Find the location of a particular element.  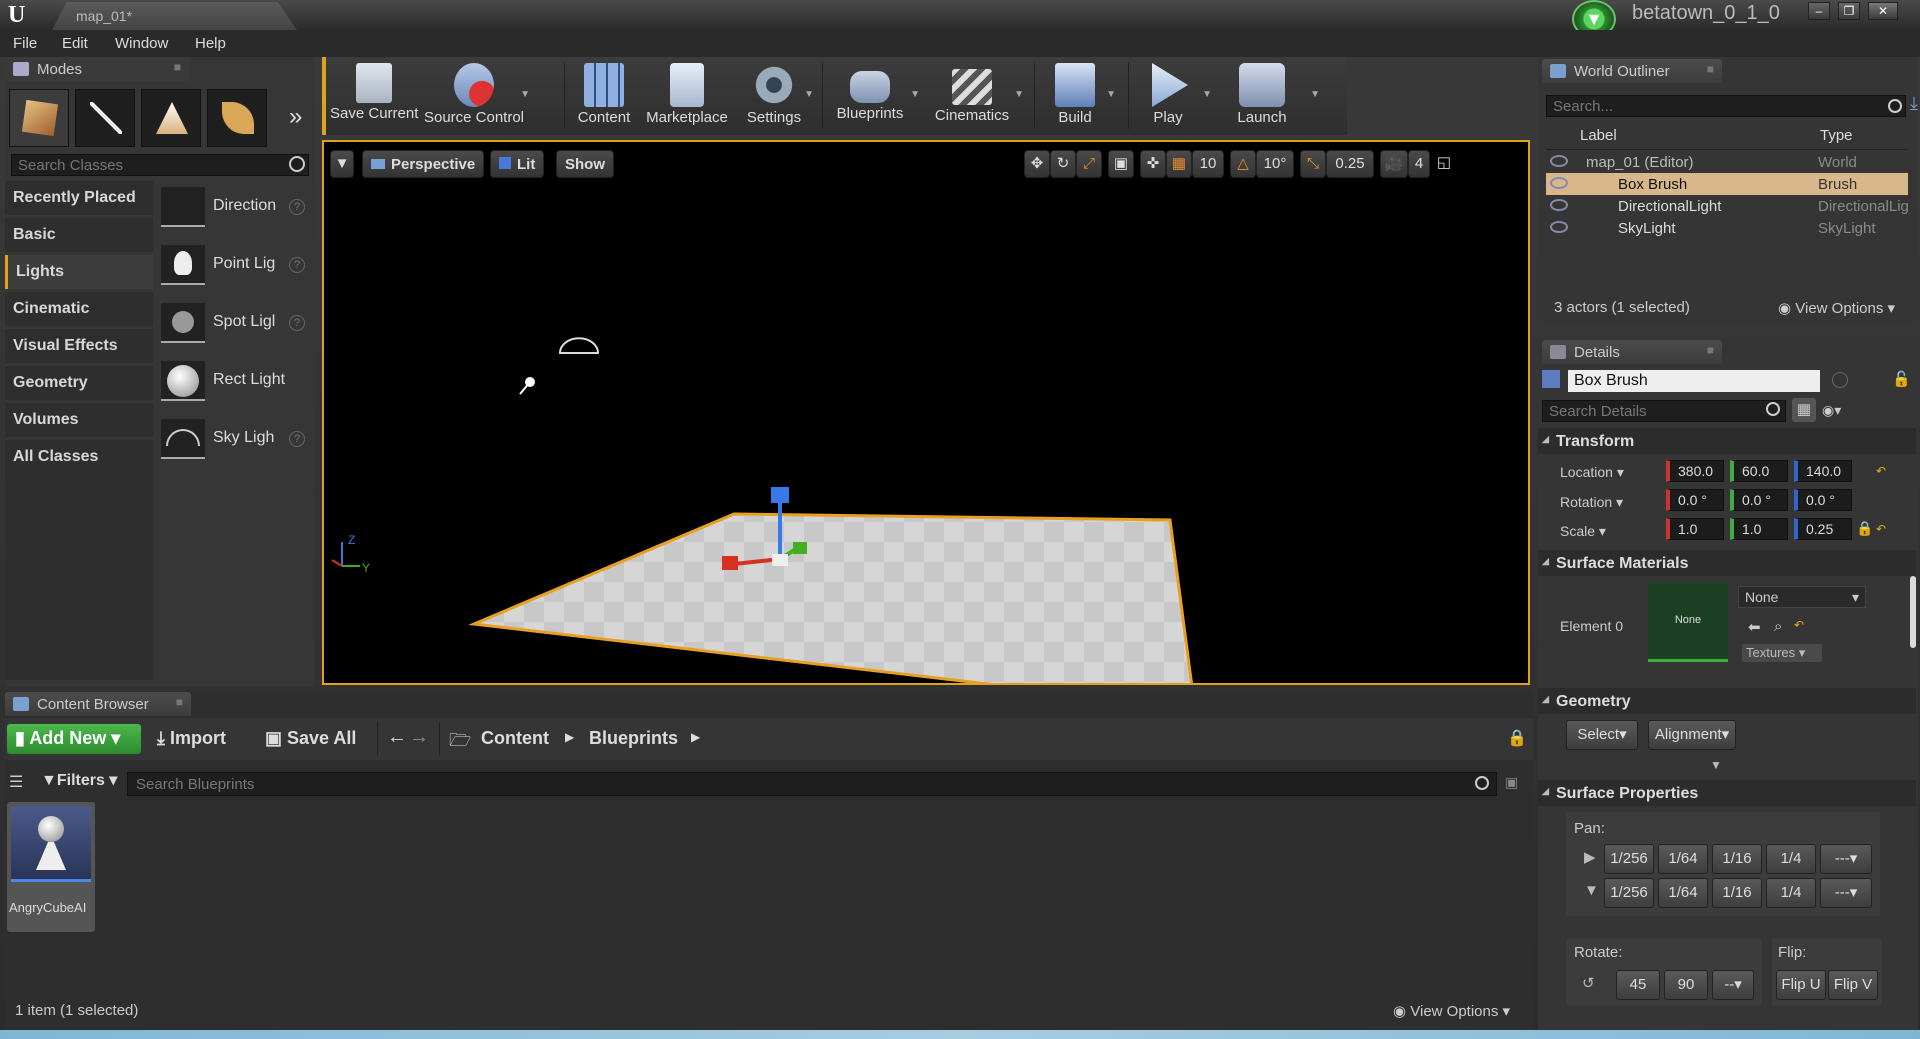

flip-v-button: Flip V is located at coordinates (1853, 985).